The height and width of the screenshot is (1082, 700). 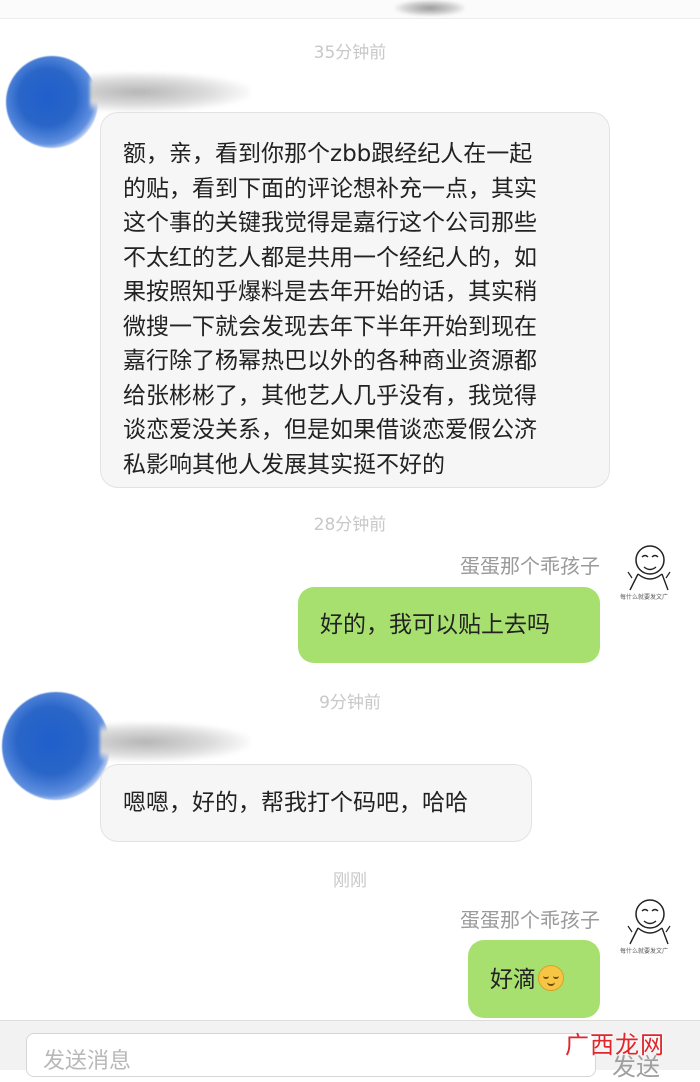 What do you see at coordinates (330, 395) in the screenshot?
I see `message-line: 给张彬彬了，其他艺人几乎没有，我觉得` at bounding box center [330, 395].